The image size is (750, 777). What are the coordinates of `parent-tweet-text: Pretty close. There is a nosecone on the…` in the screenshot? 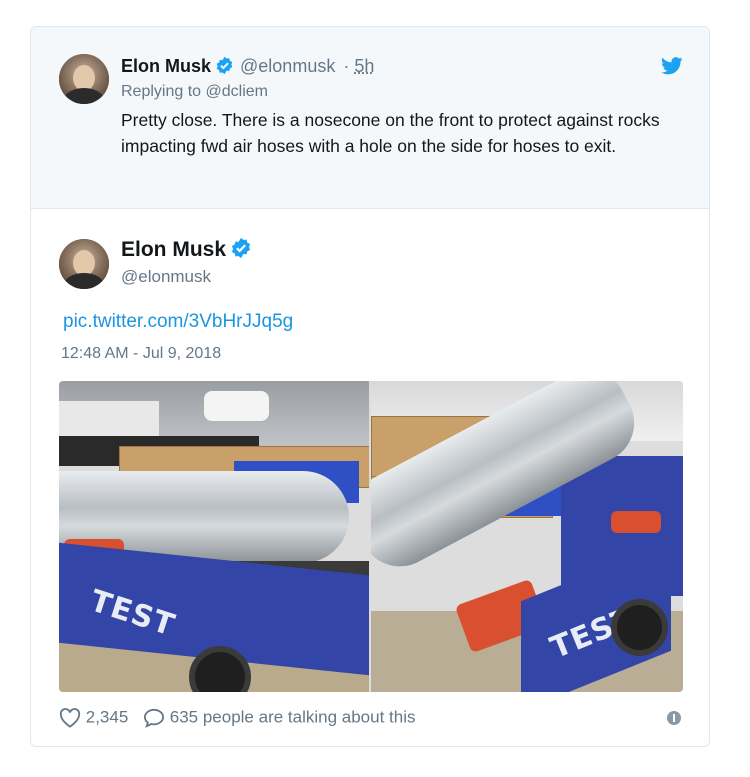 It's located at (390, 133).